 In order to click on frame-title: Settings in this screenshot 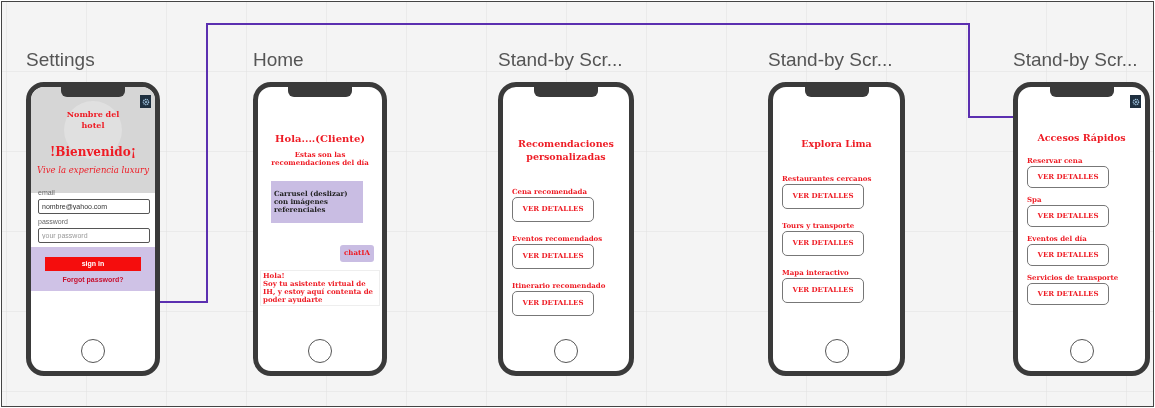, I will do `click(60, 60)`.